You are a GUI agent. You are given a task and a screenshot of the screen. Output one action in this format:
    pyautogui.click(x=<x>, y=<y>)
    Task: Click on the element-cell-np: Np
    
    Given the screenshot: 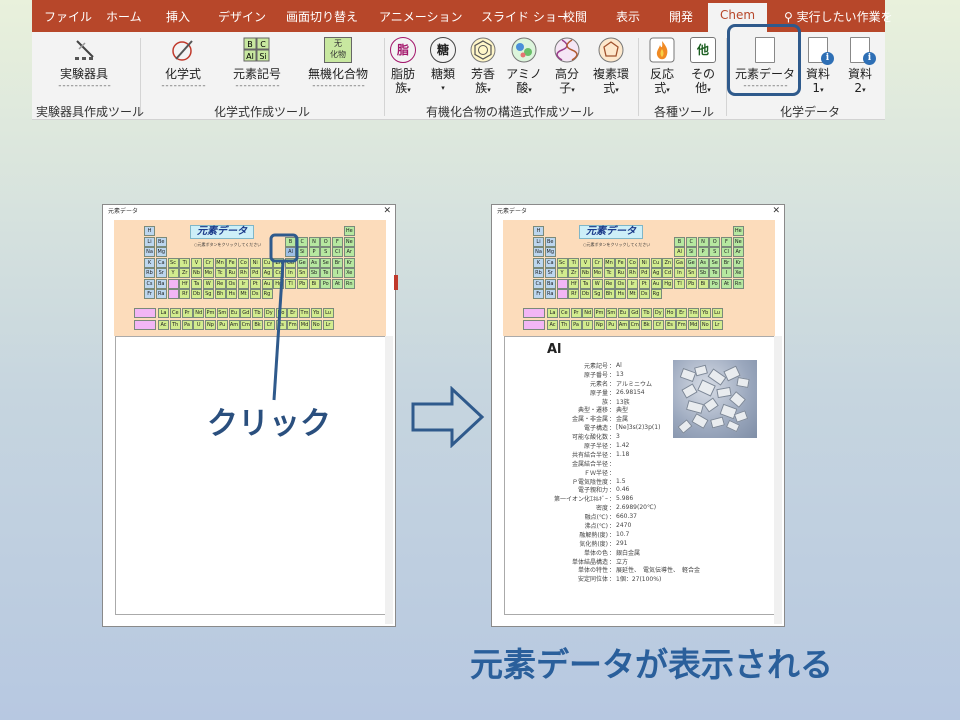 What is the action you would take?
    pyautogui.click(x=599, y=325)
    